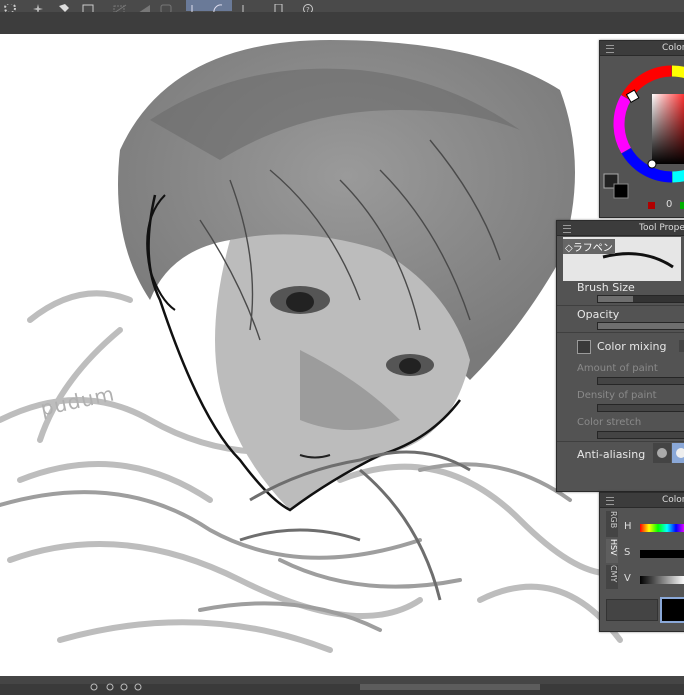 The width and height of the screenshot is (684, 695). What do you see at coordinates (209, 7) in the screenshot?
I see `ruler-mode-buttons` at bounding box center [209, 7].